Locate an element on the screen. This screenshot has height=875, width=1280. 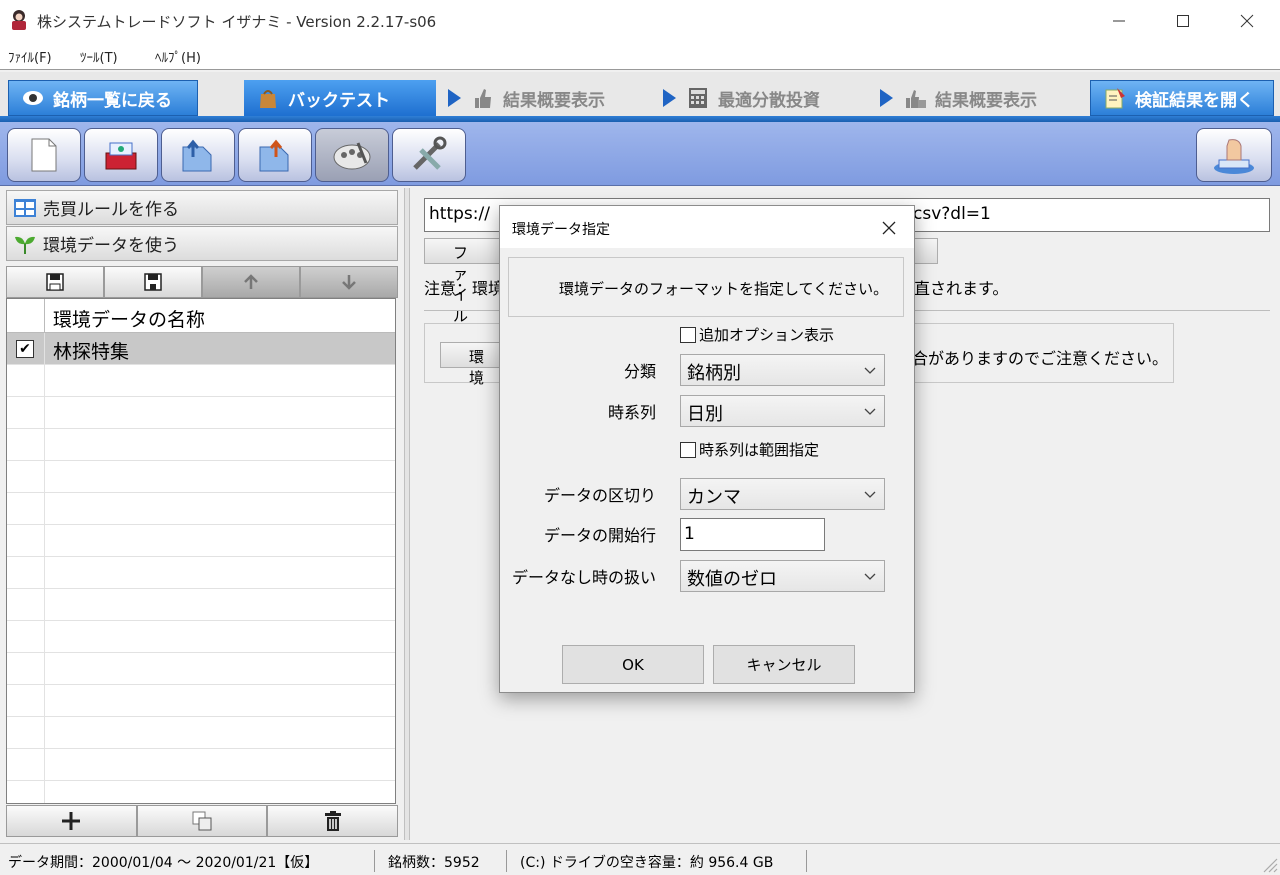
start-row-label: データの開始行 is located at coordinates (599, 535).